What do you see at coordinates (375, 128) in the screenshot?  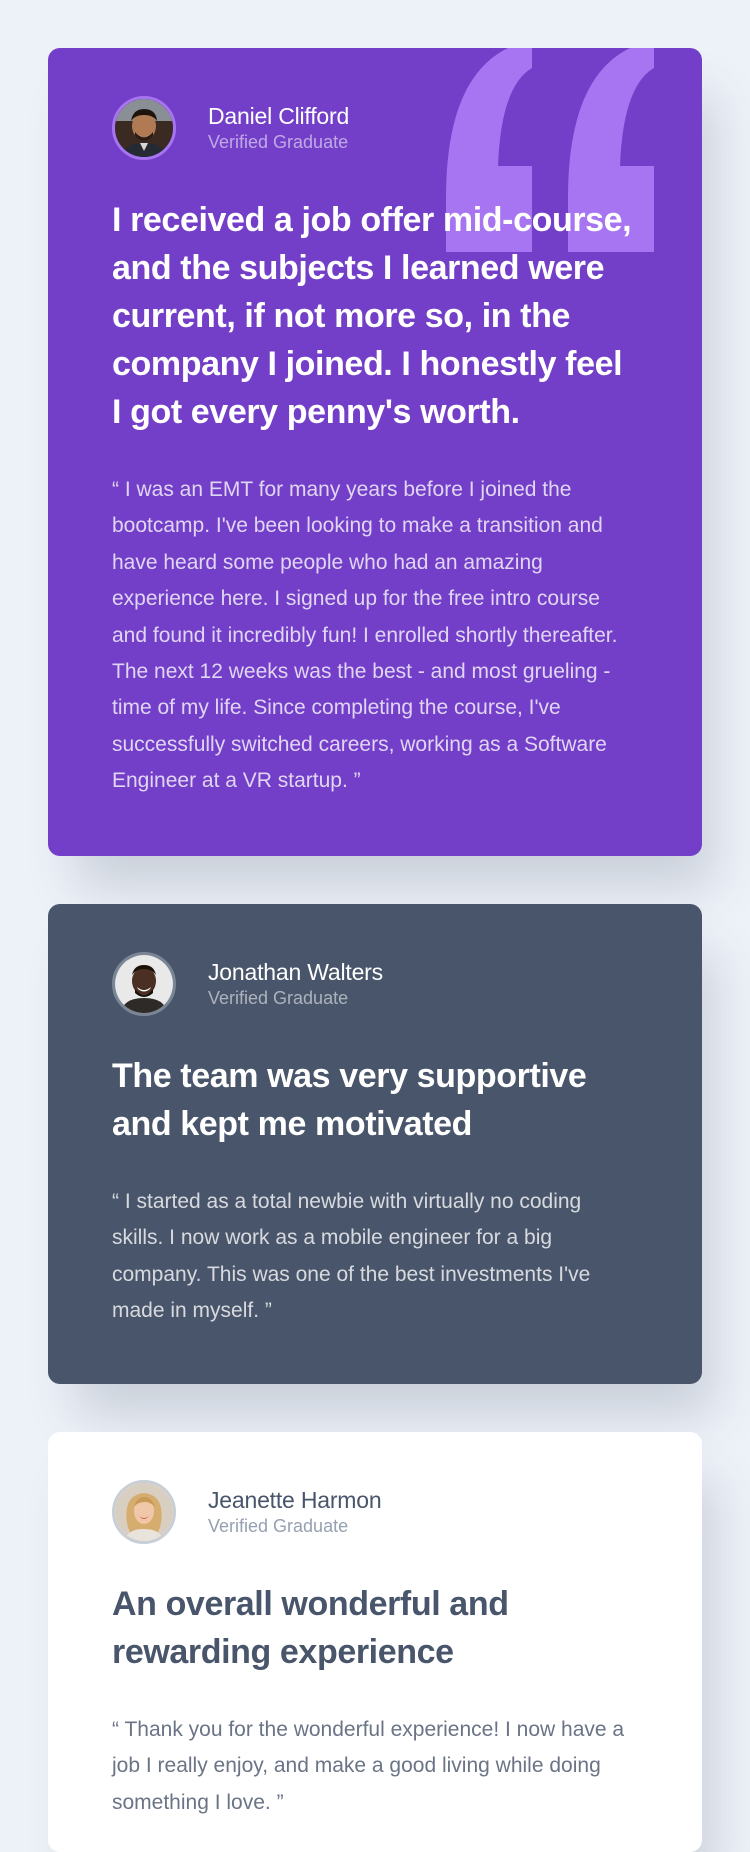 I see `author-block: Daniel Clifford Verified Graduate` at bounding box center [375, 128].